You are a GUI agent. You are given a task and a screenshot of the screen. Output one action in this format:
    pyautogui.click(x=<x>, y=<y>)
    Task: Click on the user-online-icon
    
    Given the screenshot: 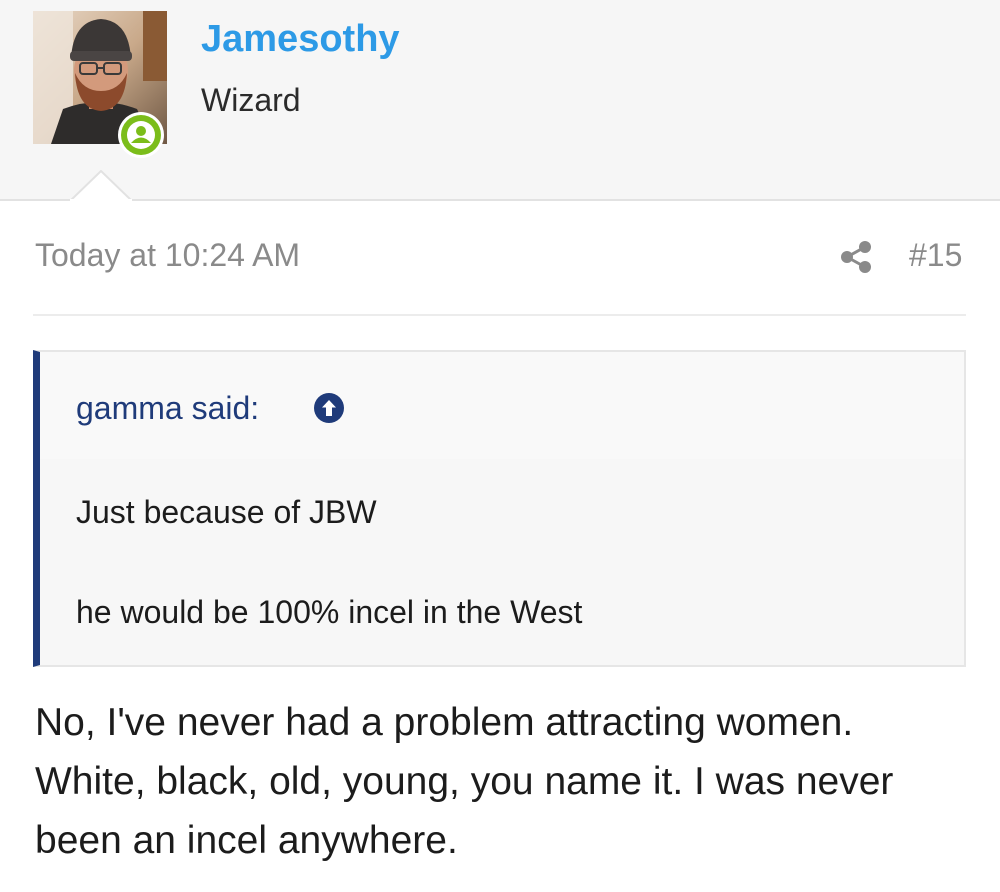 What is the action you would take?
    pyautogui.click(x=141, y=135)
    